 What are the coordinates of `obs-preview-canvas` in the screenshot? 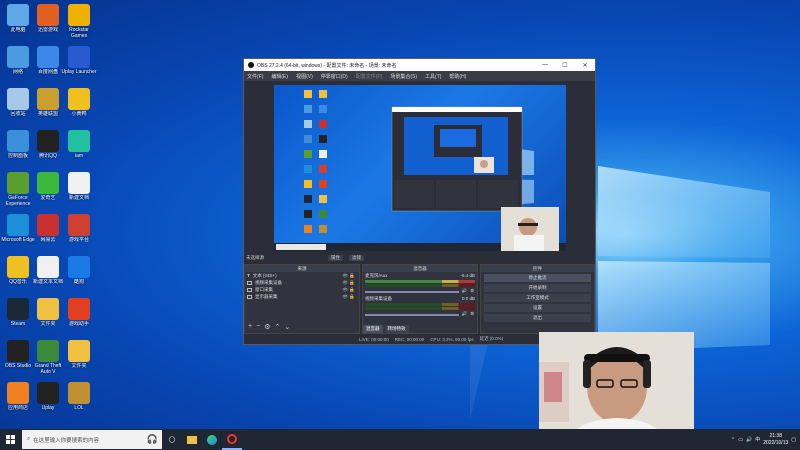 It's located at (420, 168).